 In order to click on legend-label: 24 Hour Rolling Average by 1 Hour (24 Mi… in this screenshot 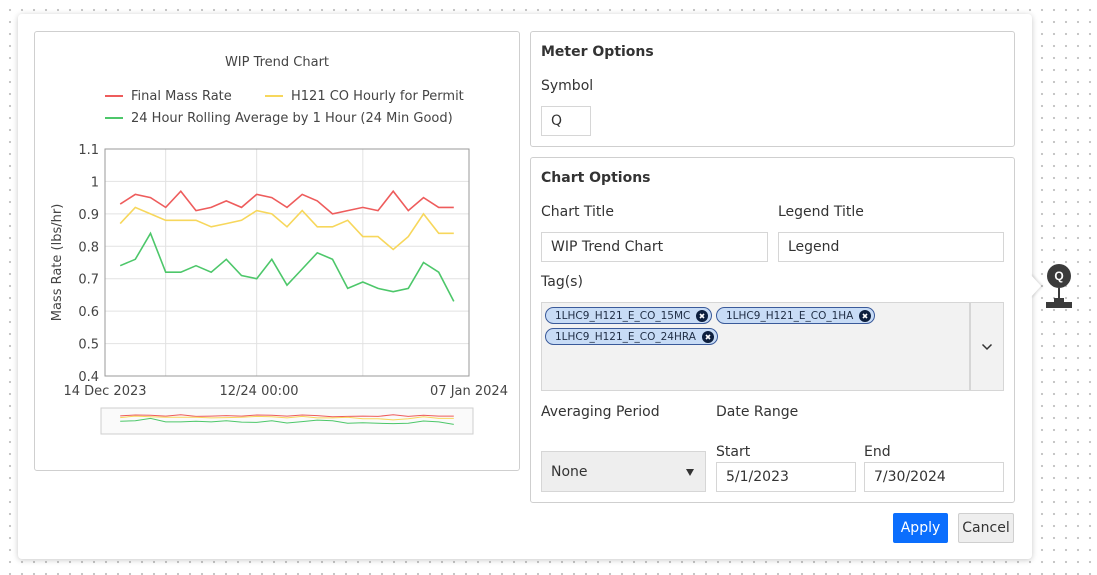, I will do `click(292, 118)`.